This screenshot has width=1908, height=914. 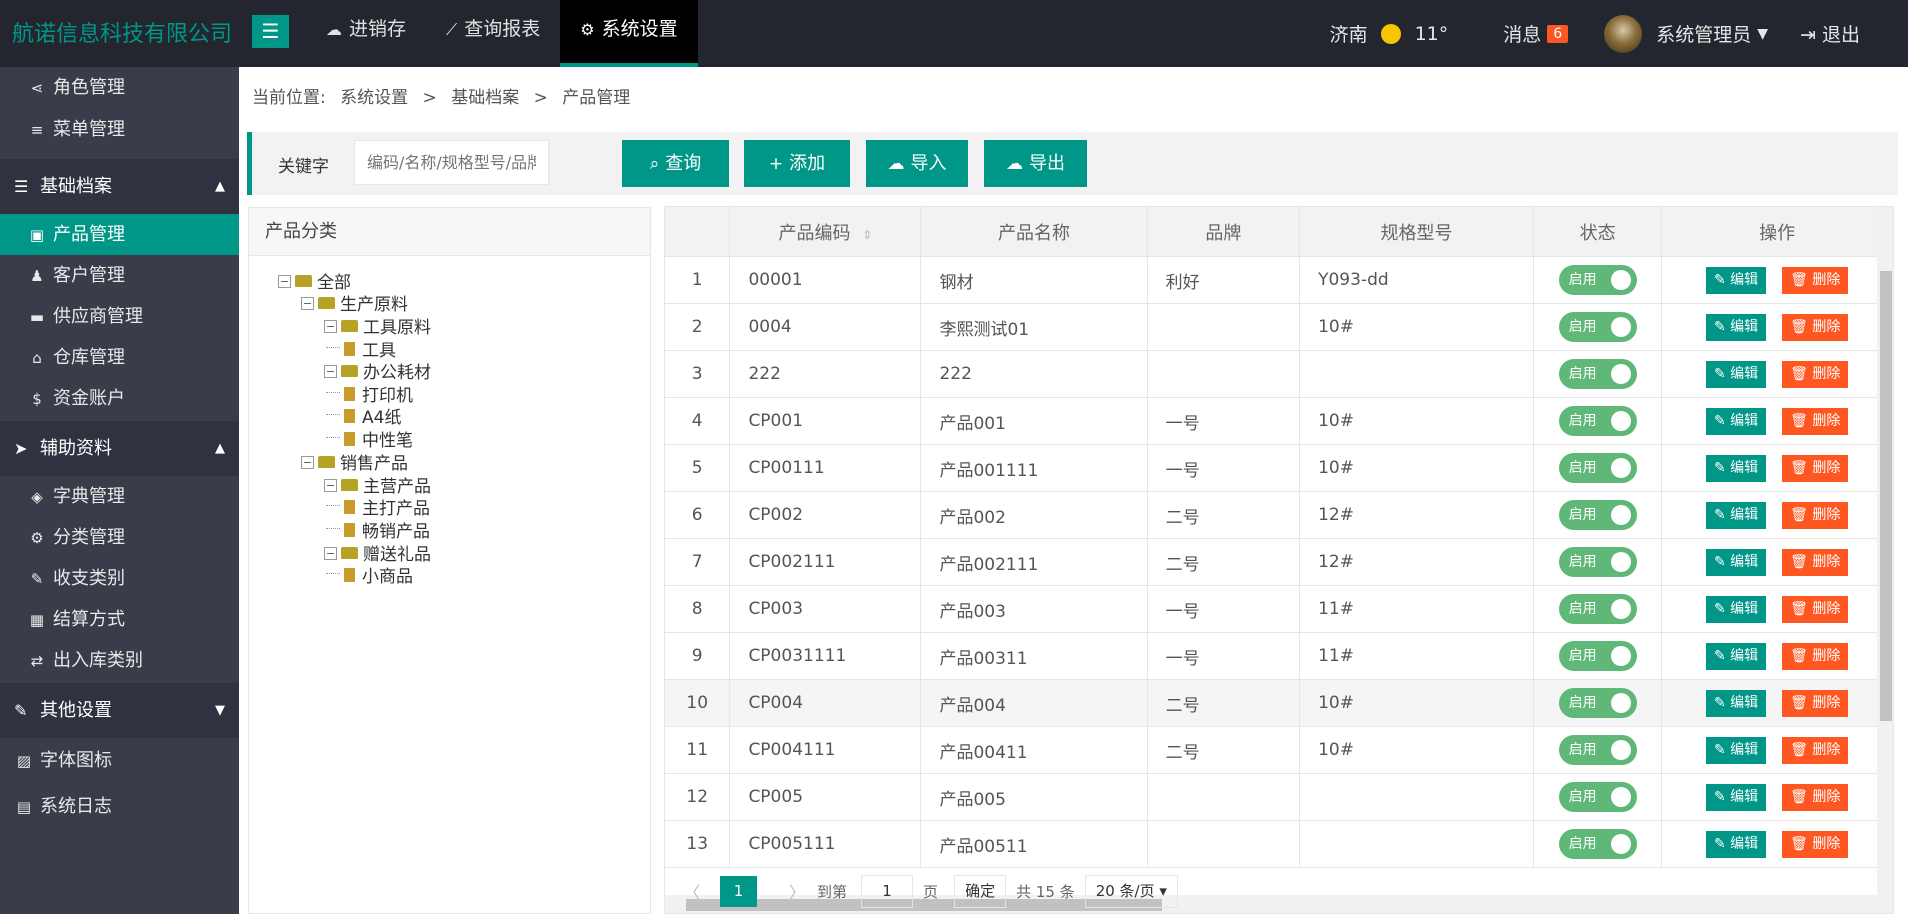 I want to click on table-row: 9 CP0031111 产品00311 一号 11# 启用 ✎ 编辑 🗑 删除, so click(x=1279, y=656).